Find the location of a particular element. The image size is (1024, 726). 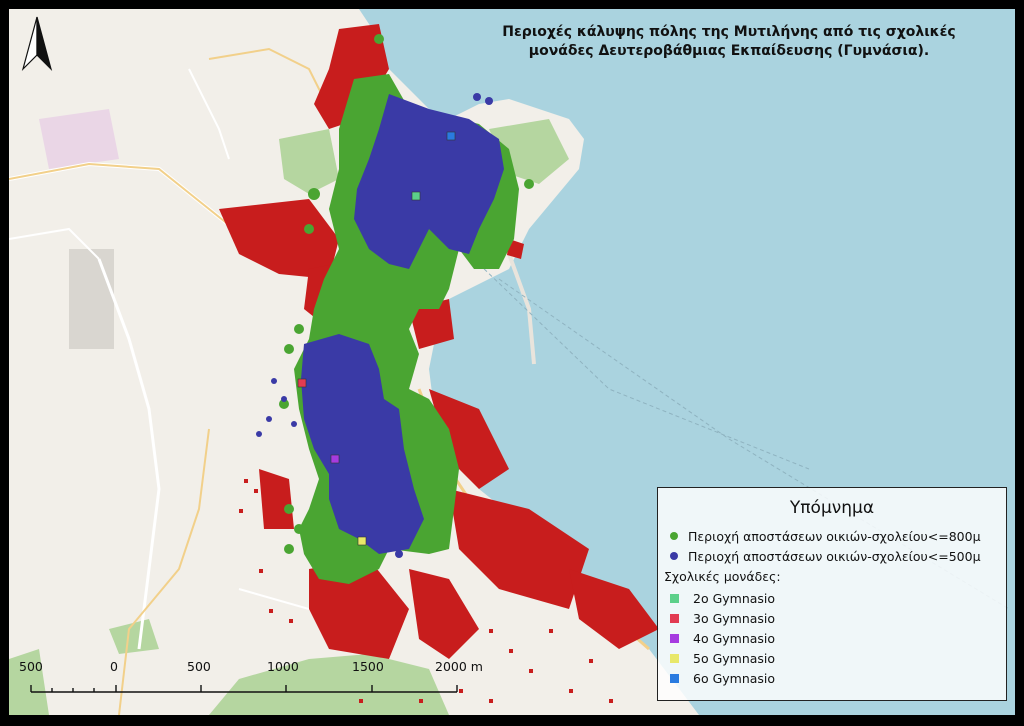

blue-dot-icon is located at coordinates (674, 556).